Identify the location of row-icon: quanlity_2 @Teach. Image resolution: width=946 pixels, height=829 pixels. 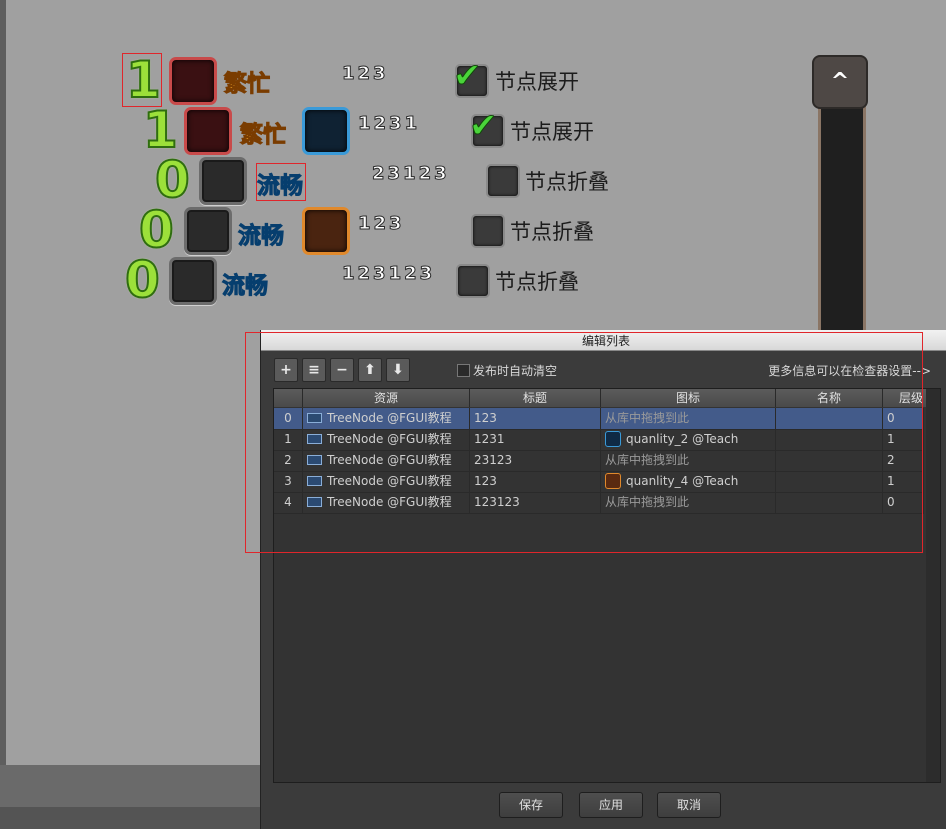
(688, 439).